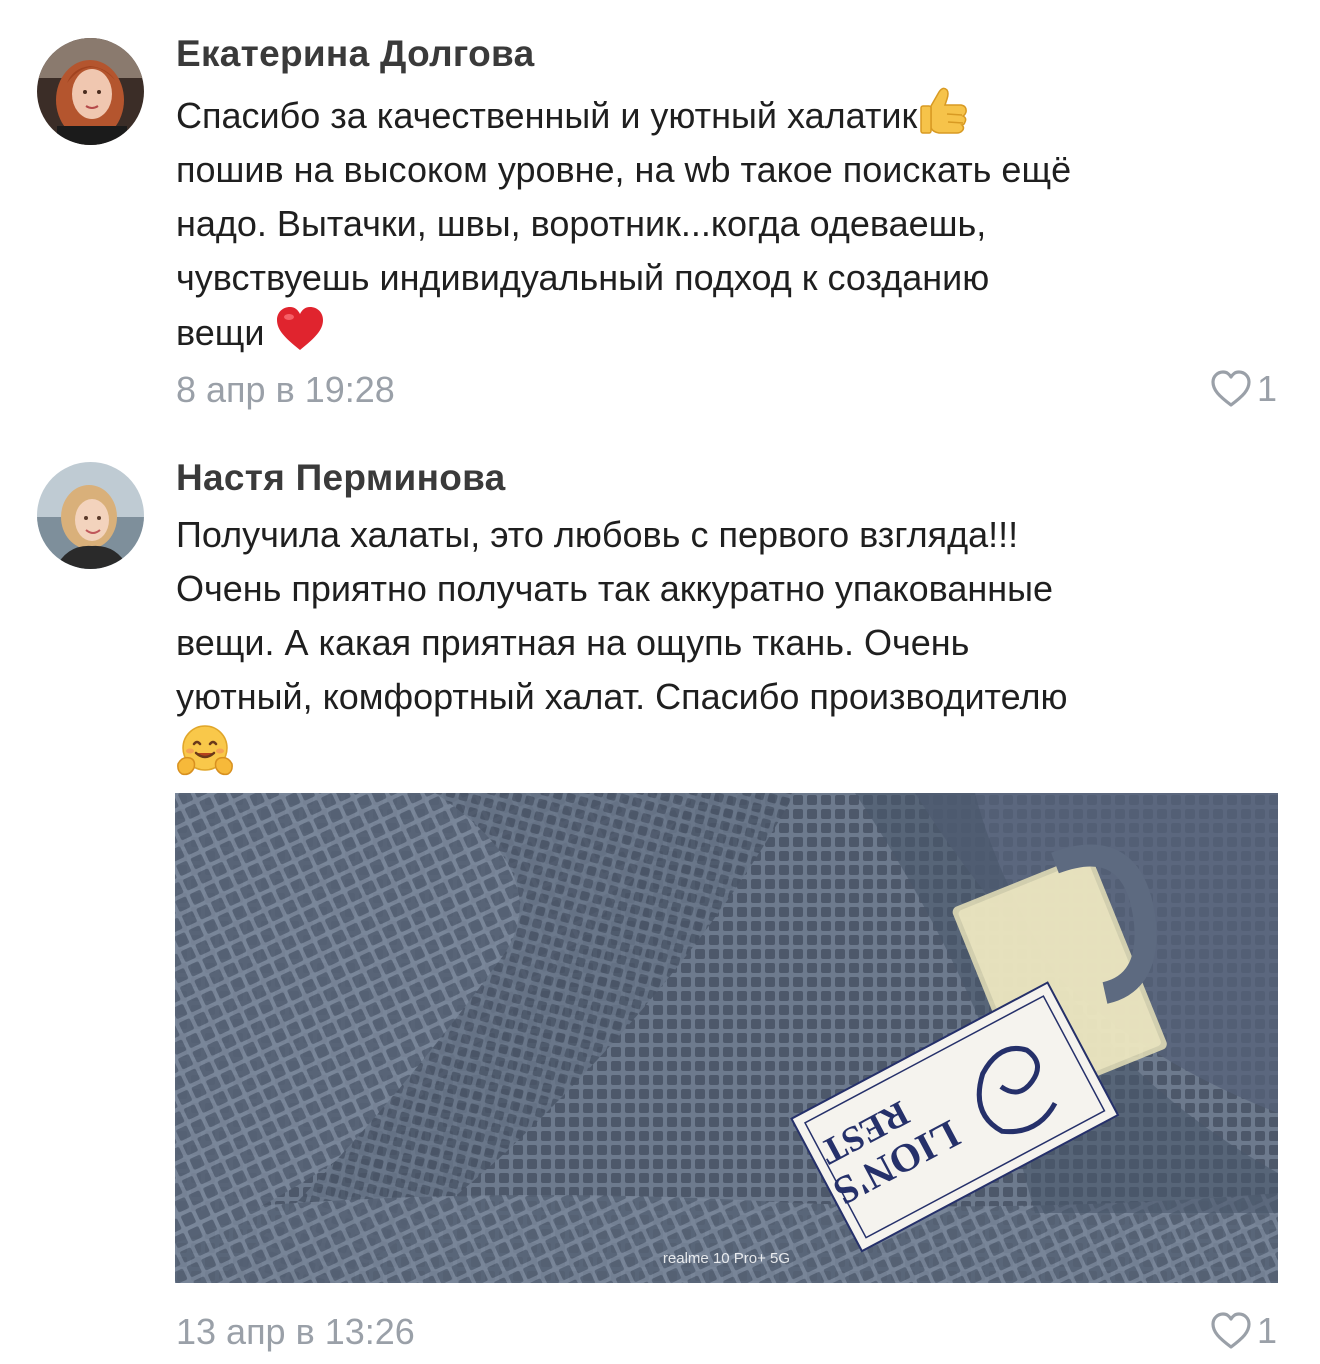 The image size is (1320, 1364). What do you see at coordinates (295, 1332) in the screenshot?
I see `comment-date: 13 апр в 13:26` at bounding box center [295, 1332].